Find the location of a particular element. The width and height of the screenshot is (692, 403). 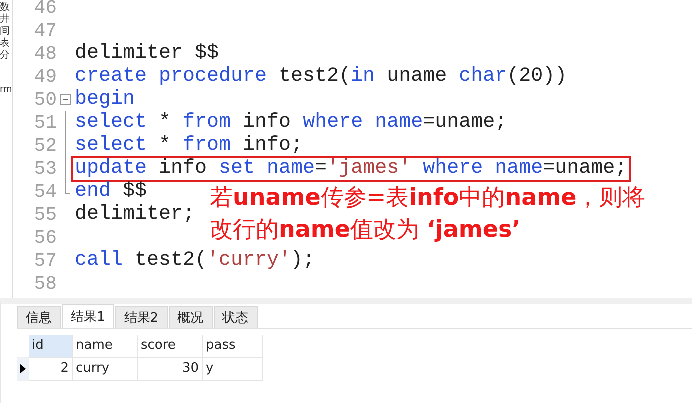

line-number: 47 is located at coordinates (45, 31).